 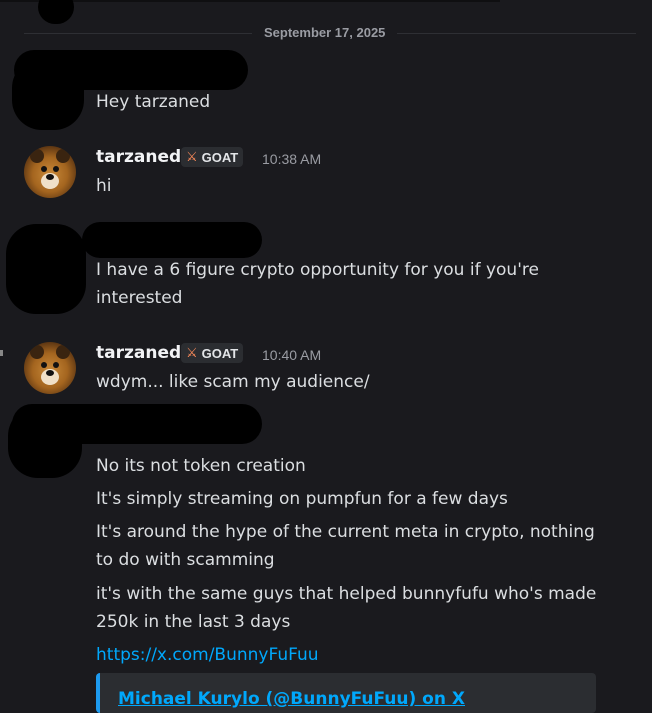 I want to click on message-timestamp: 10:38 AM, so click(x=291, y=159).